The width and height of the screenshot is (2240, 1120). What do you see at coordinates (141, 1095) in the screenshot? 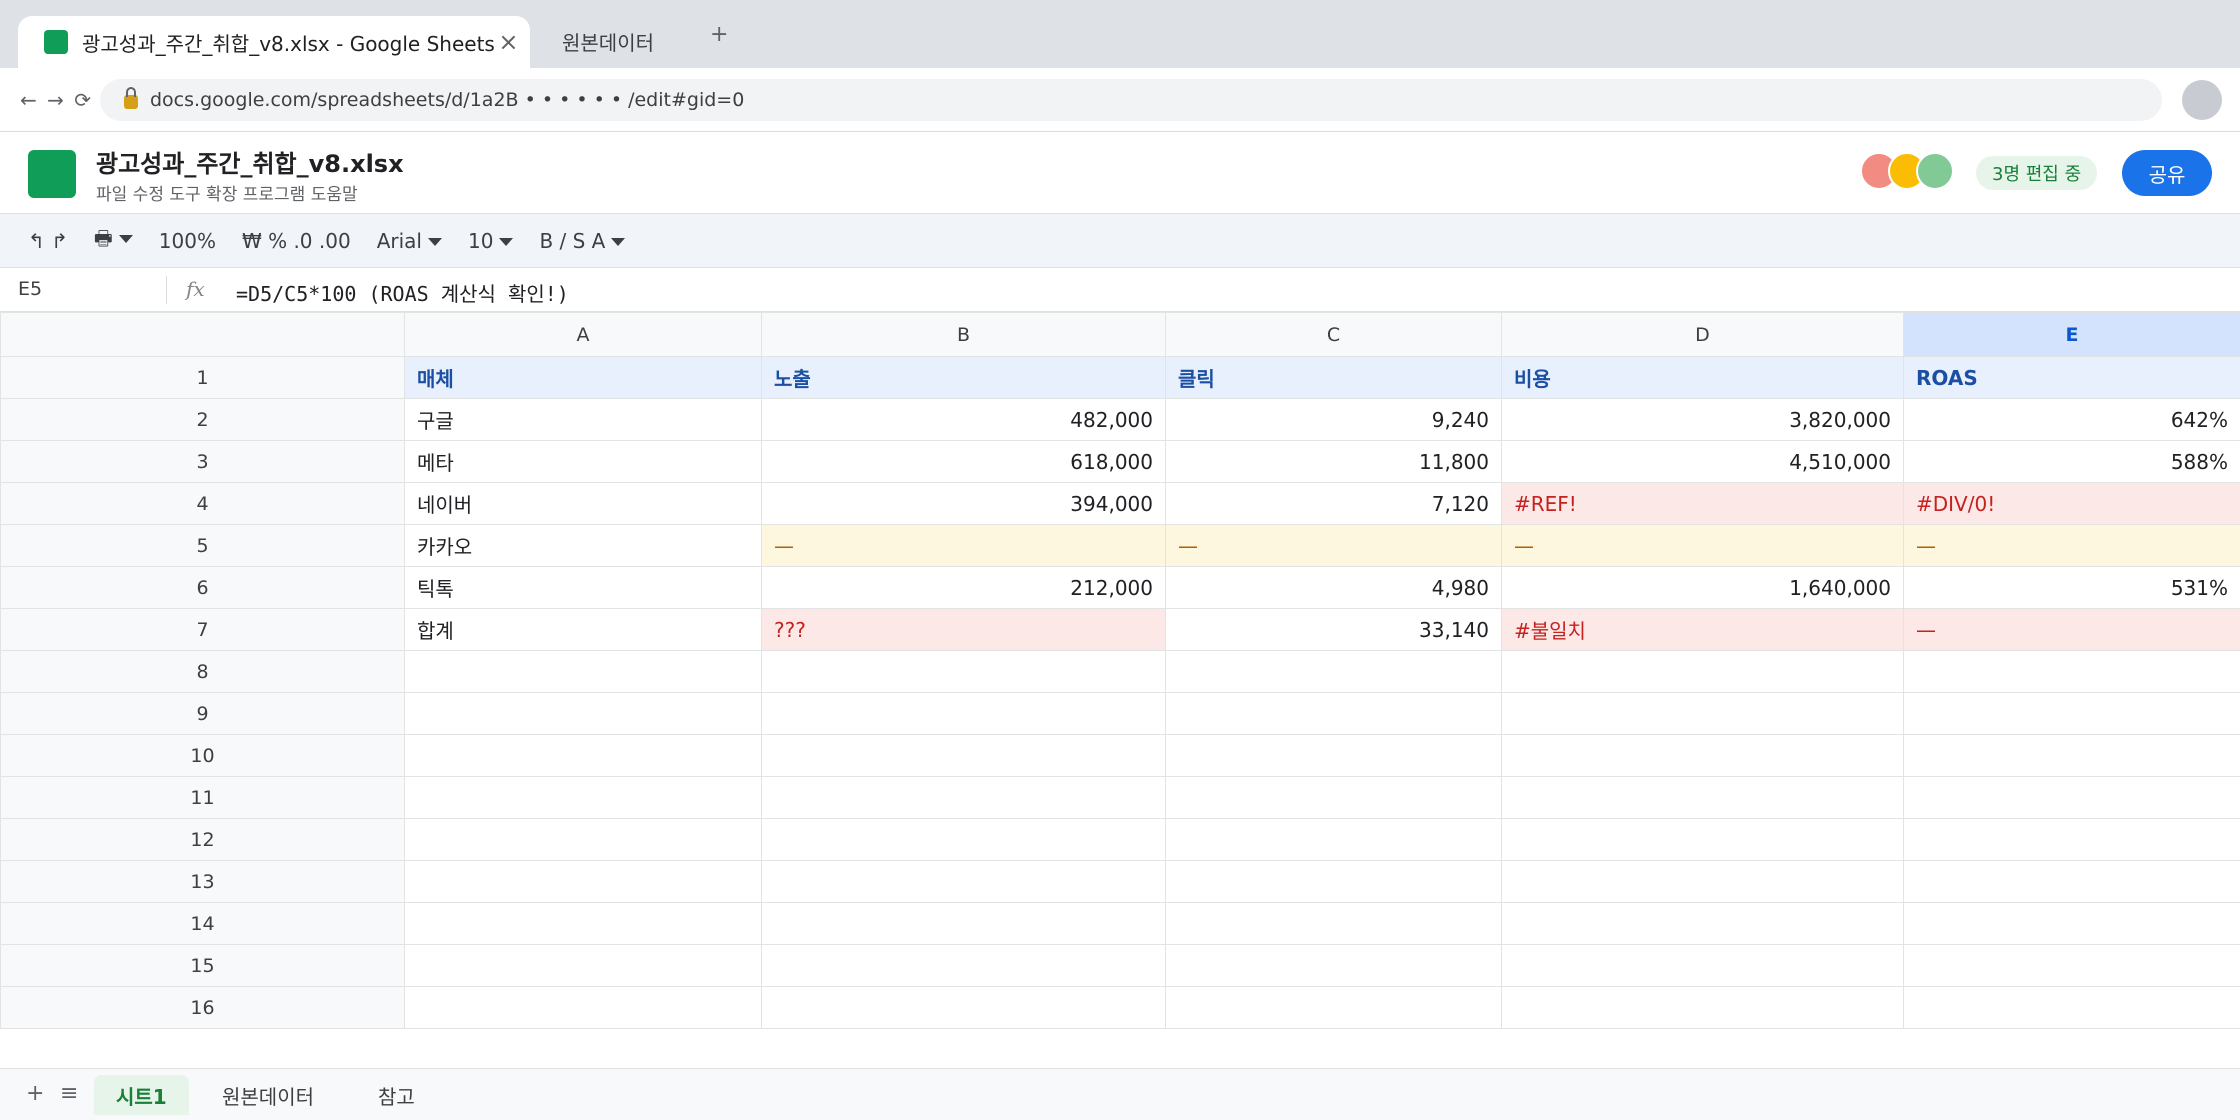
I see `sheet-tab-active: 시트1` at bounding box center [141, 1095].